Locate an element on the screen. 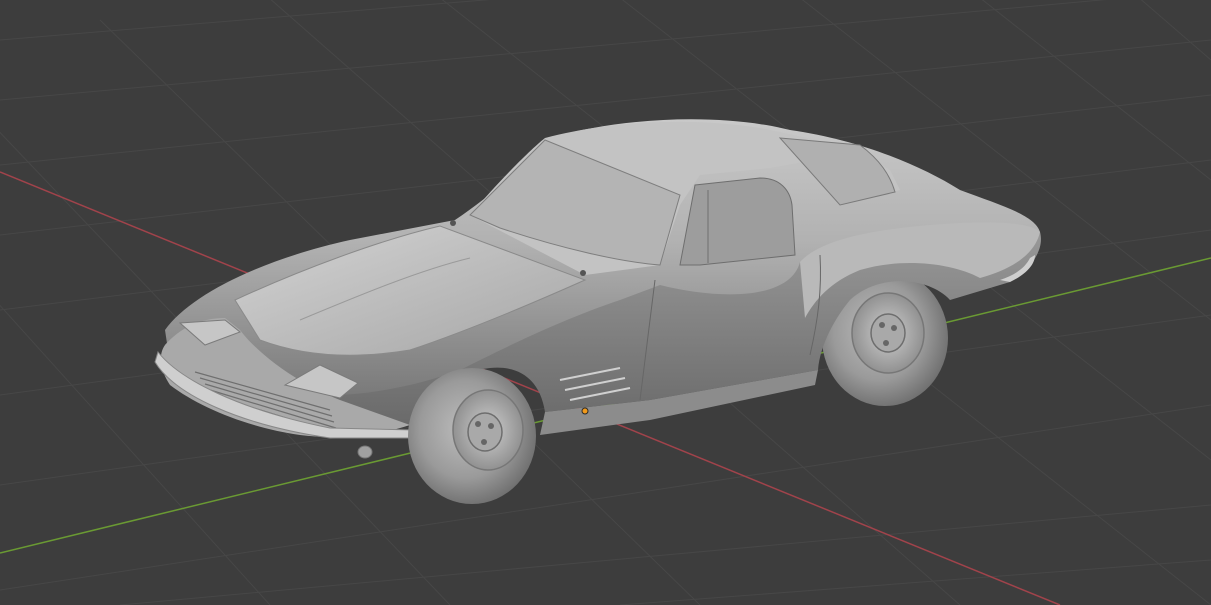 Image resolution: width=1211 pixels, height=605 pixels. object-origin-dot is located at coordinates (585, 411).